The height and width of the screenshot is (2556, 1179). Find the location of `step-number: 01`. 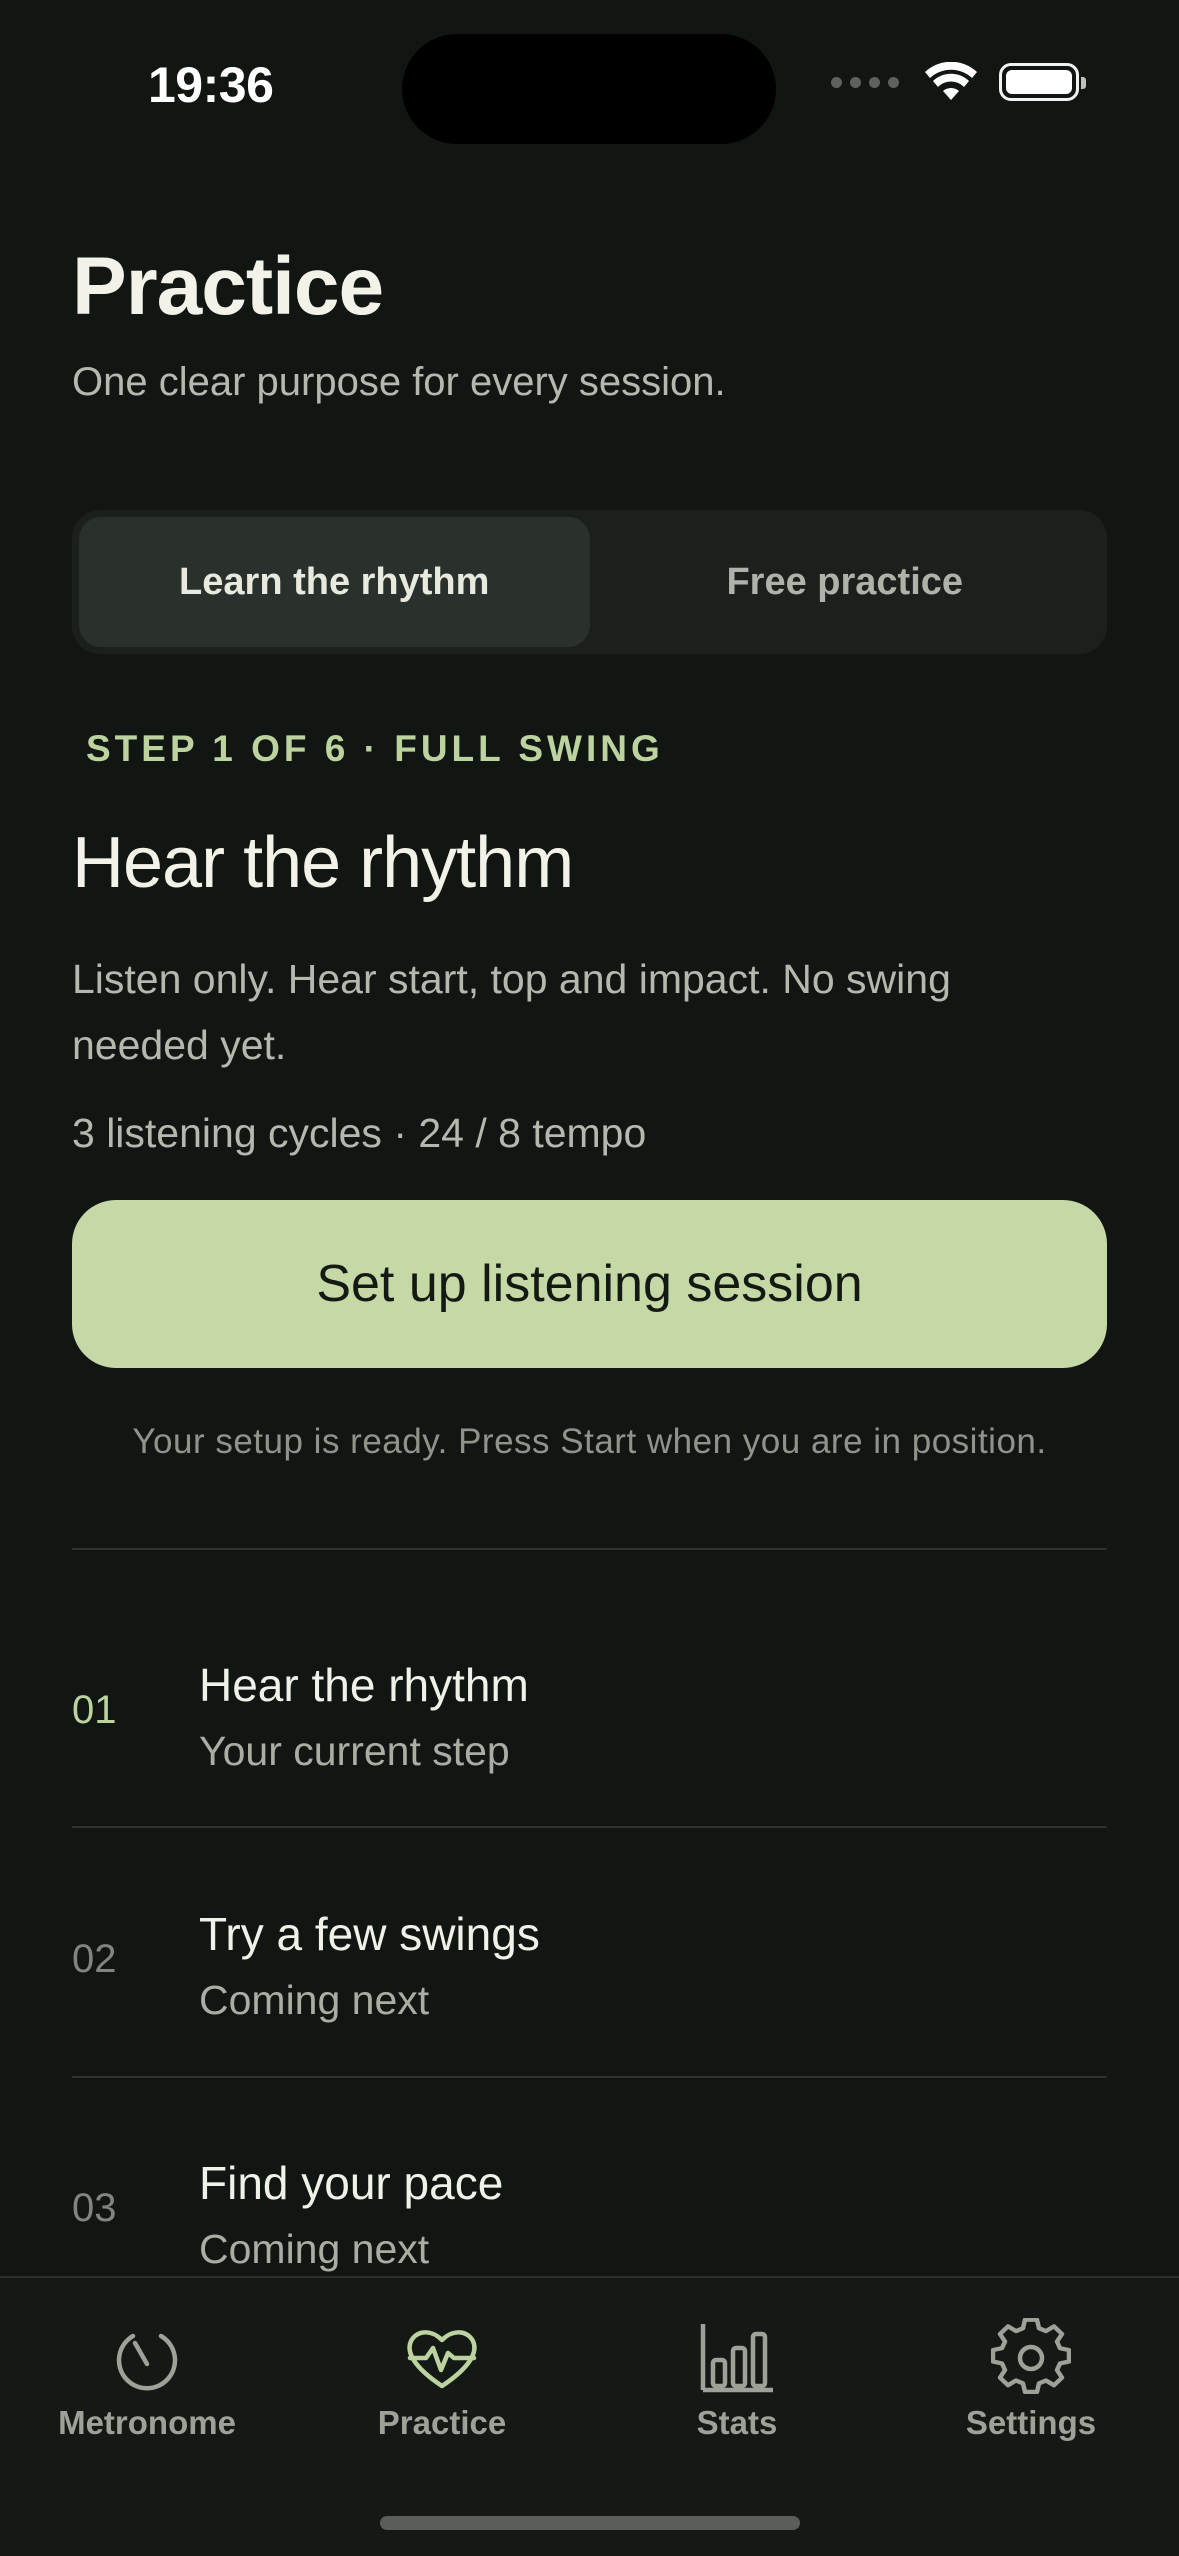

step-number: 01 is located at coordinates (94, 1710).